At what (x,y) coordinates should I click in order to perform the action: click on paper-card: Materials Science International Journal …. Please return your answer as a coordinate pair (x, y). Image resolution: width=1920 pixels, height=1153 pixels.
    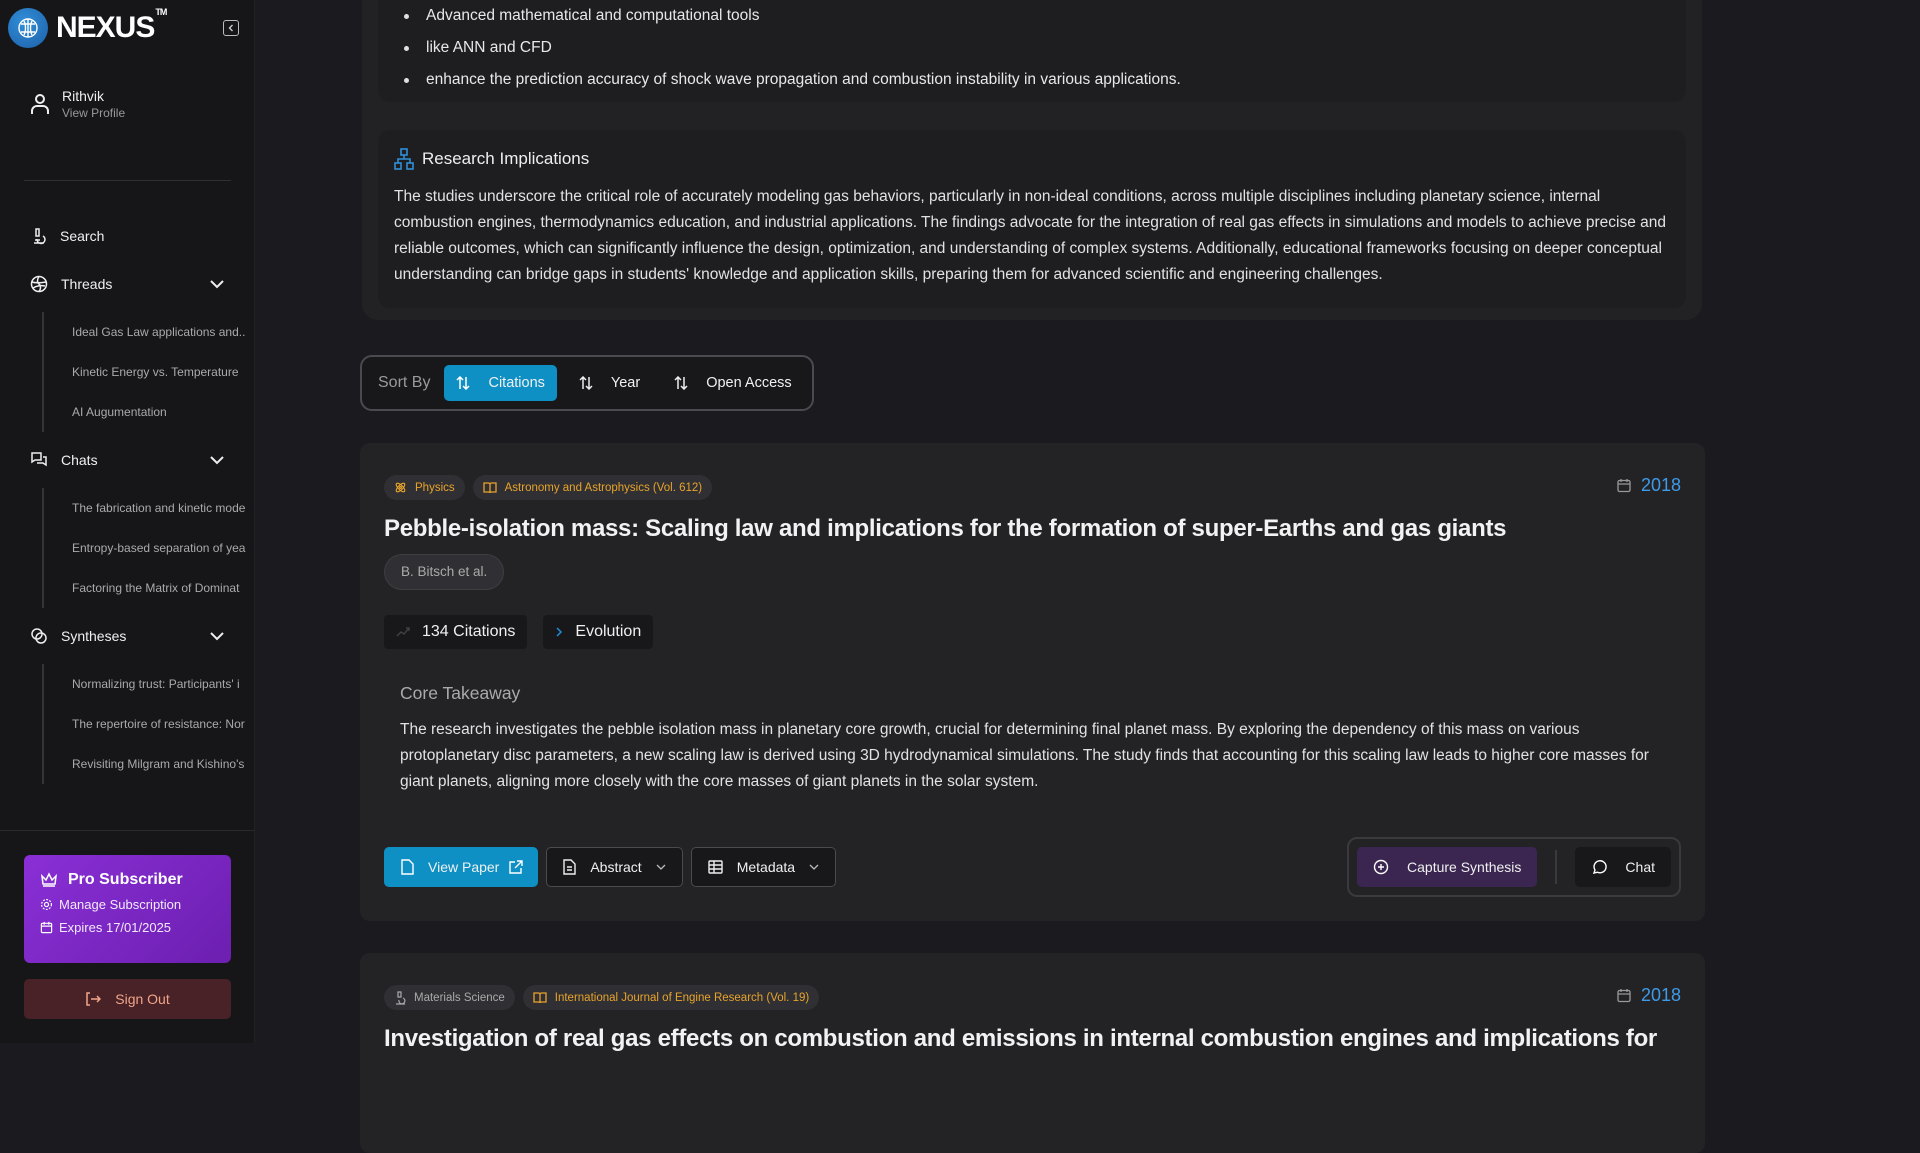
    Looking at the image, I should click on (1032, 1053).